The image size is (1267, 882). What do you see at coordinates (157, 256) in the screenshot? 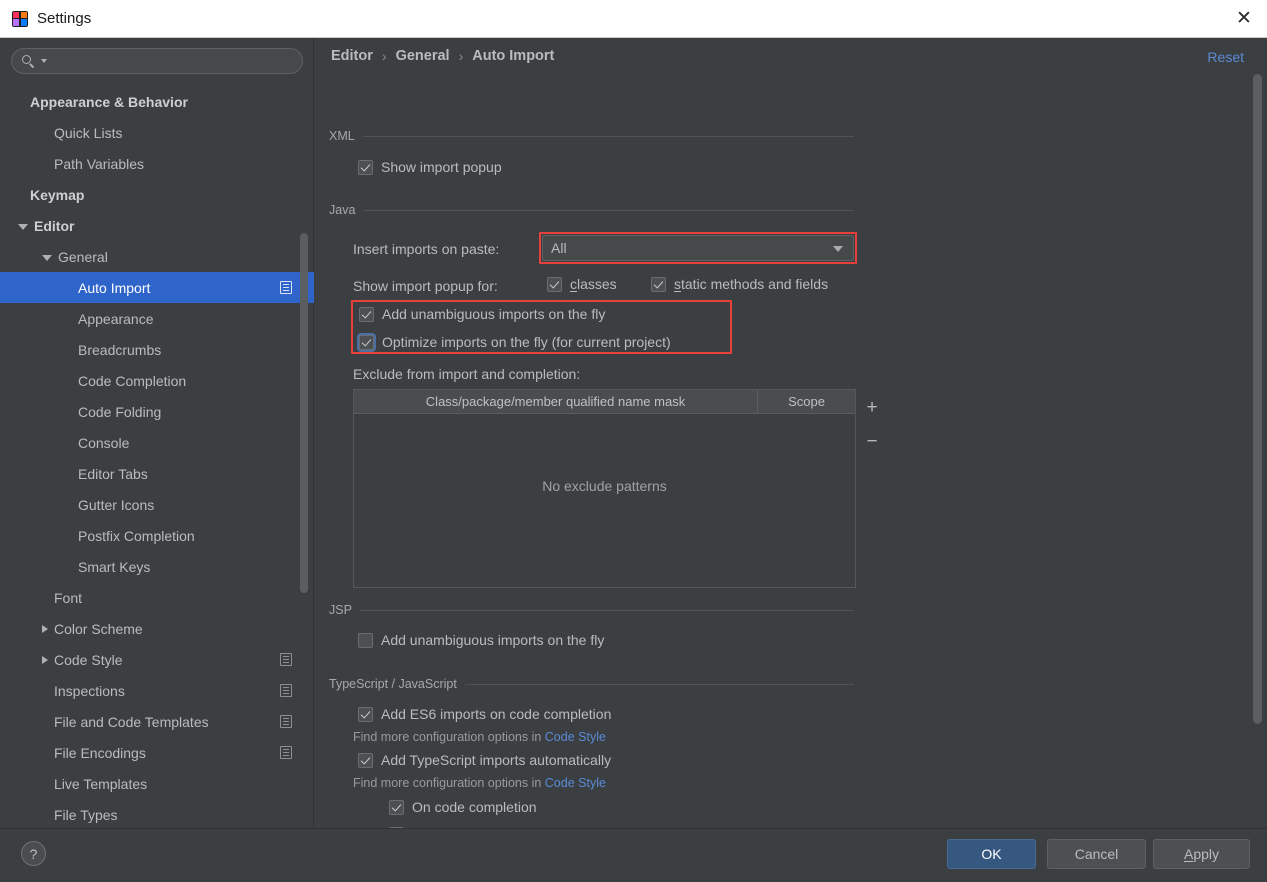
I see `sidebar-item-general: General` at bounding box center [157, 256].